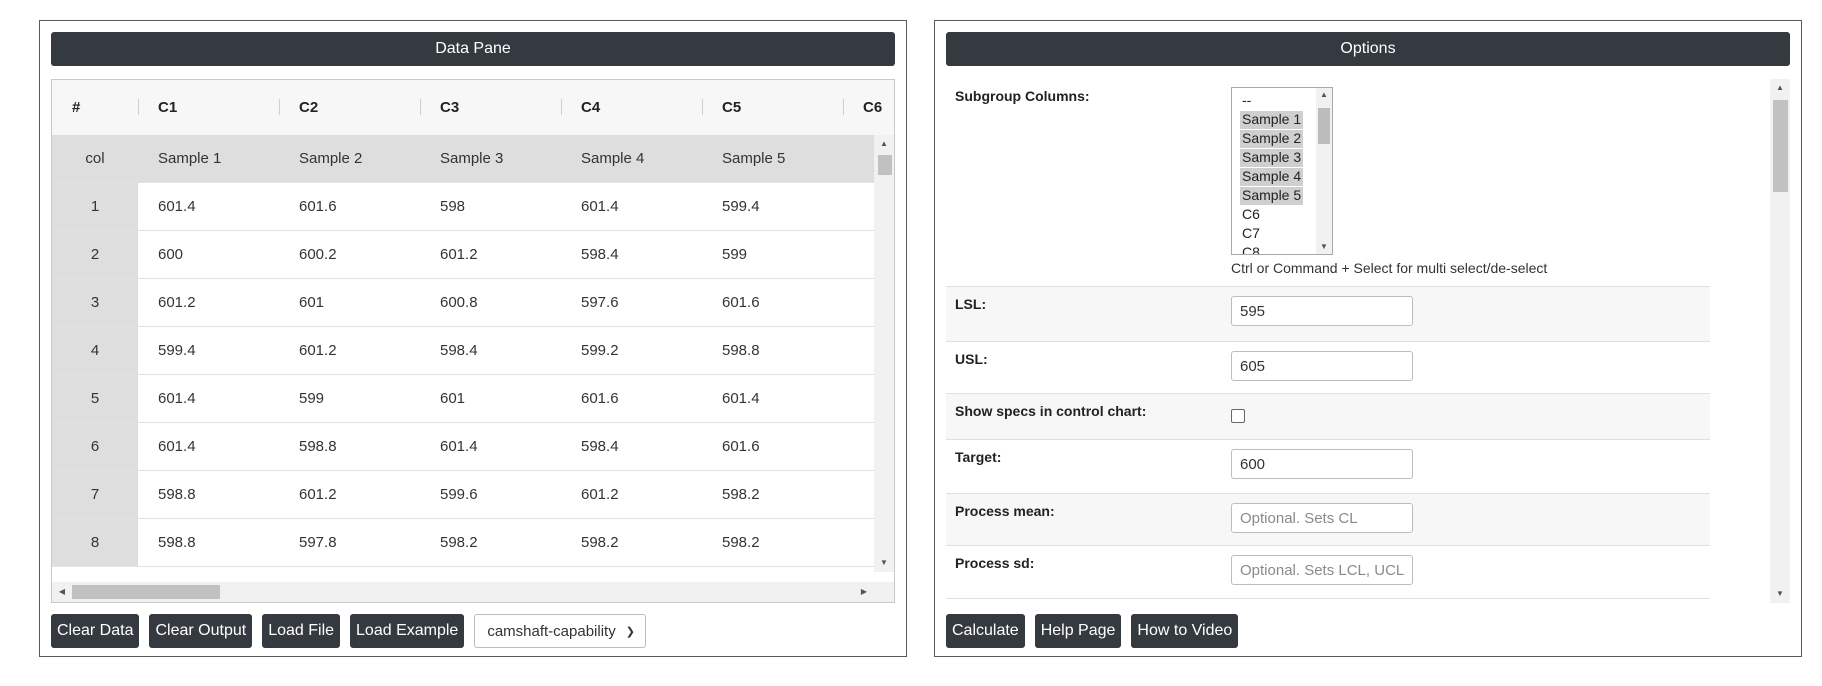 This screenshot has width=1822, height=686. What do you see at coordinates (864, 592) in the screenshot?
I see `scroll-right-icon: ▶` at bounding box center [864, 592].